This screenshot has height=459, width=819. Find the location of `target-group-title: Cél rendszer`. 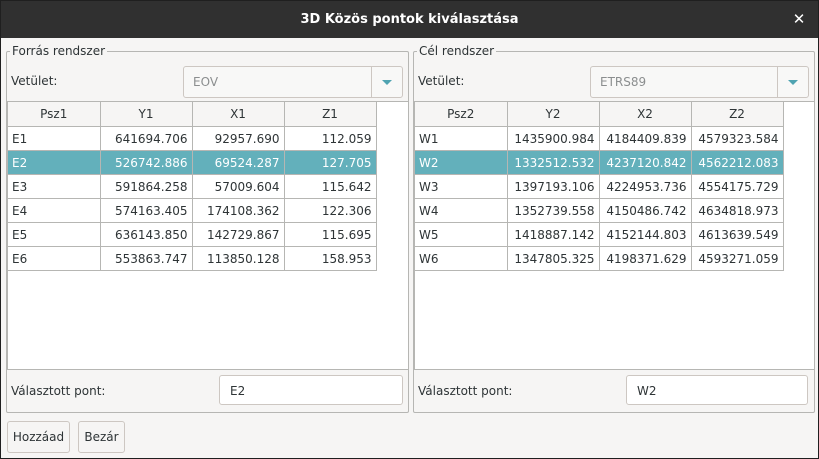

target-group-title: Cél rendszer is located at coordinates (457, 51).